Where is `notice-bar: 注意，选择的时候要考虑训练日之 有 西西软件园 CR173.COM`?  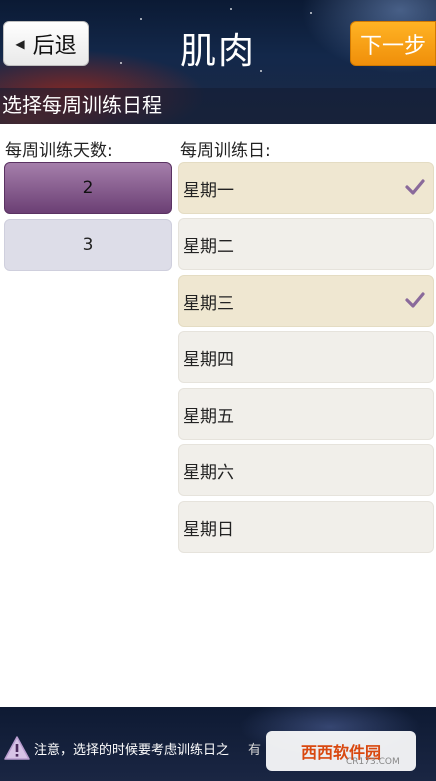 notice-bar: 注意，选择的时候要考虑训练日之 有 西西软件园 CR173.COM is located at coordinates (218, 744).